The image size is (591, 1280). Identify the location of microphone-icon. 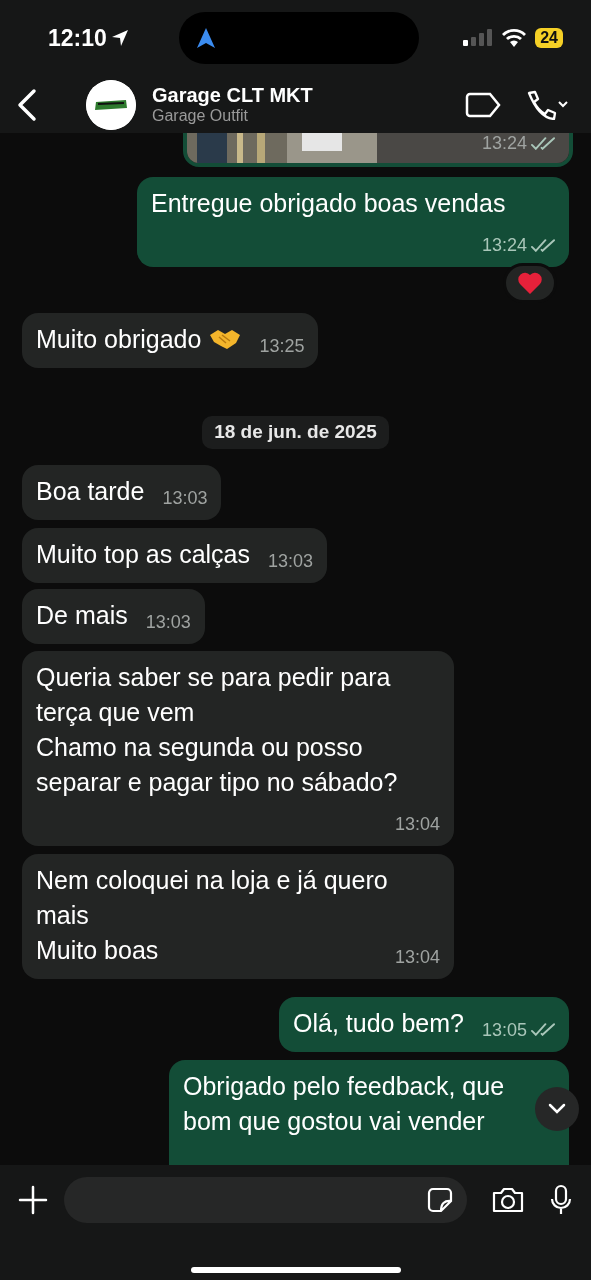
(561, 1200).